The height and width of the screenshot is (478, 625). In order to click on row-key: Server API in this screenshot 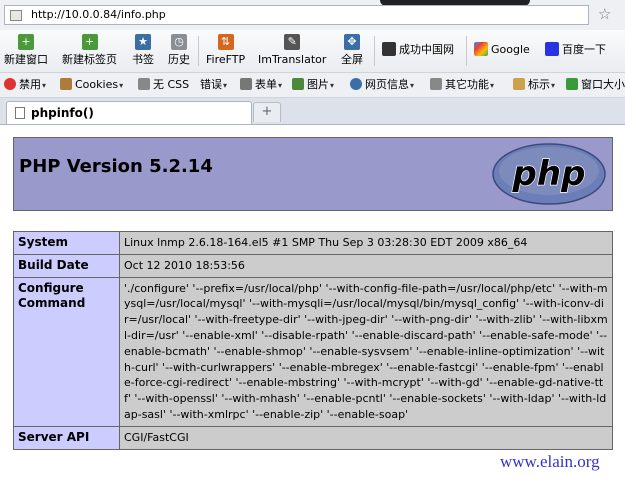, I will do `click(66, 437)`.